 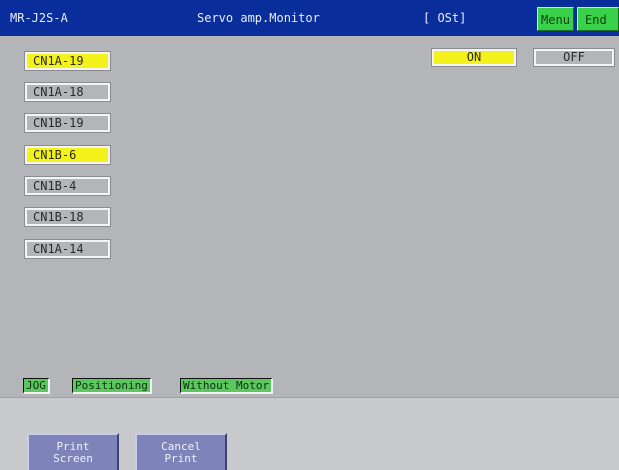 I want to click on page-title: Servo amp.Monitor, so click(x=258, y=18).